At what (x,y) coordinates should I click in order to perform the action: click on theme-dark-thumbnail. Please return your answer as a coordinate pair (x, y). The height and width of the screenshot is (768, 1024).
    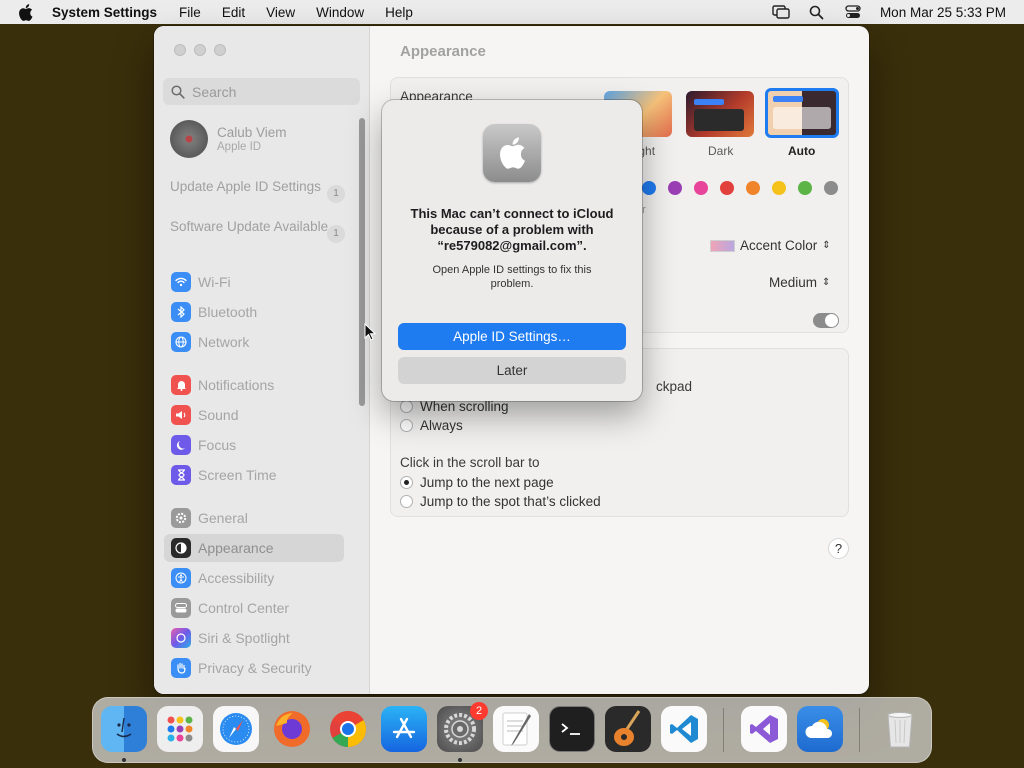
    Looking at the image, I should click on (720, 114).